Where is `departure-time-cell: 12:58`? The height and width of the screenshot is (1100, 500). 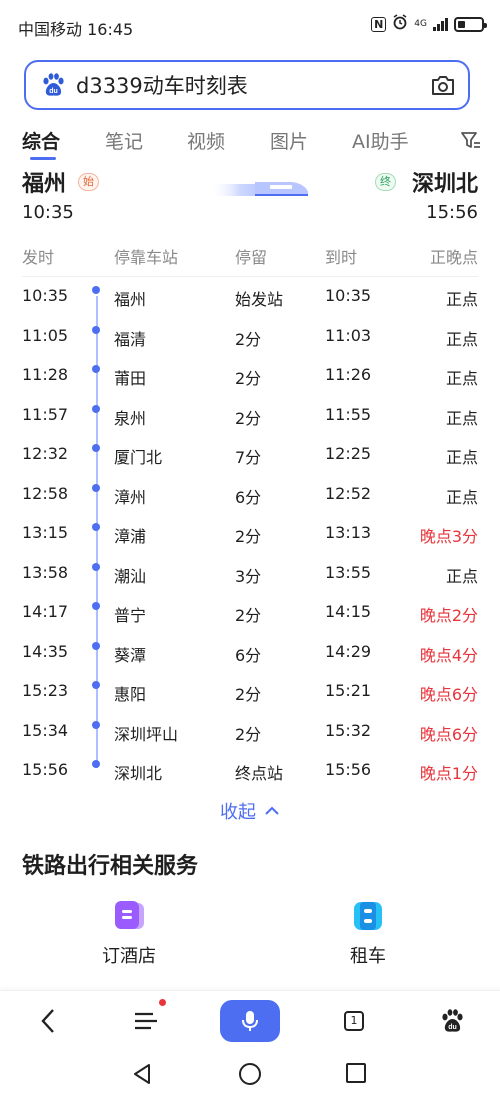 departure-time-cell: 12:58 is located at coordinates (45, 493).